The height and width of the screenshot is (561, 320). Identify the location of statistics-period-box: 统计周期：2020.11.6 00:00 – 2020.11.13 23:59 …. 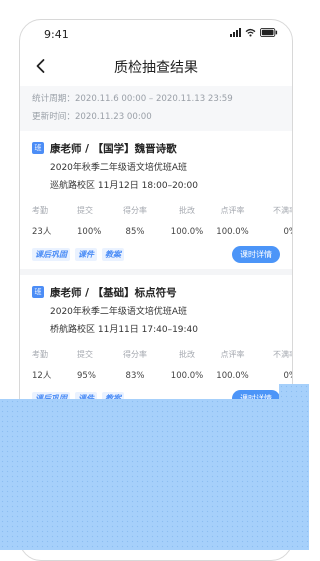
(156, 108).